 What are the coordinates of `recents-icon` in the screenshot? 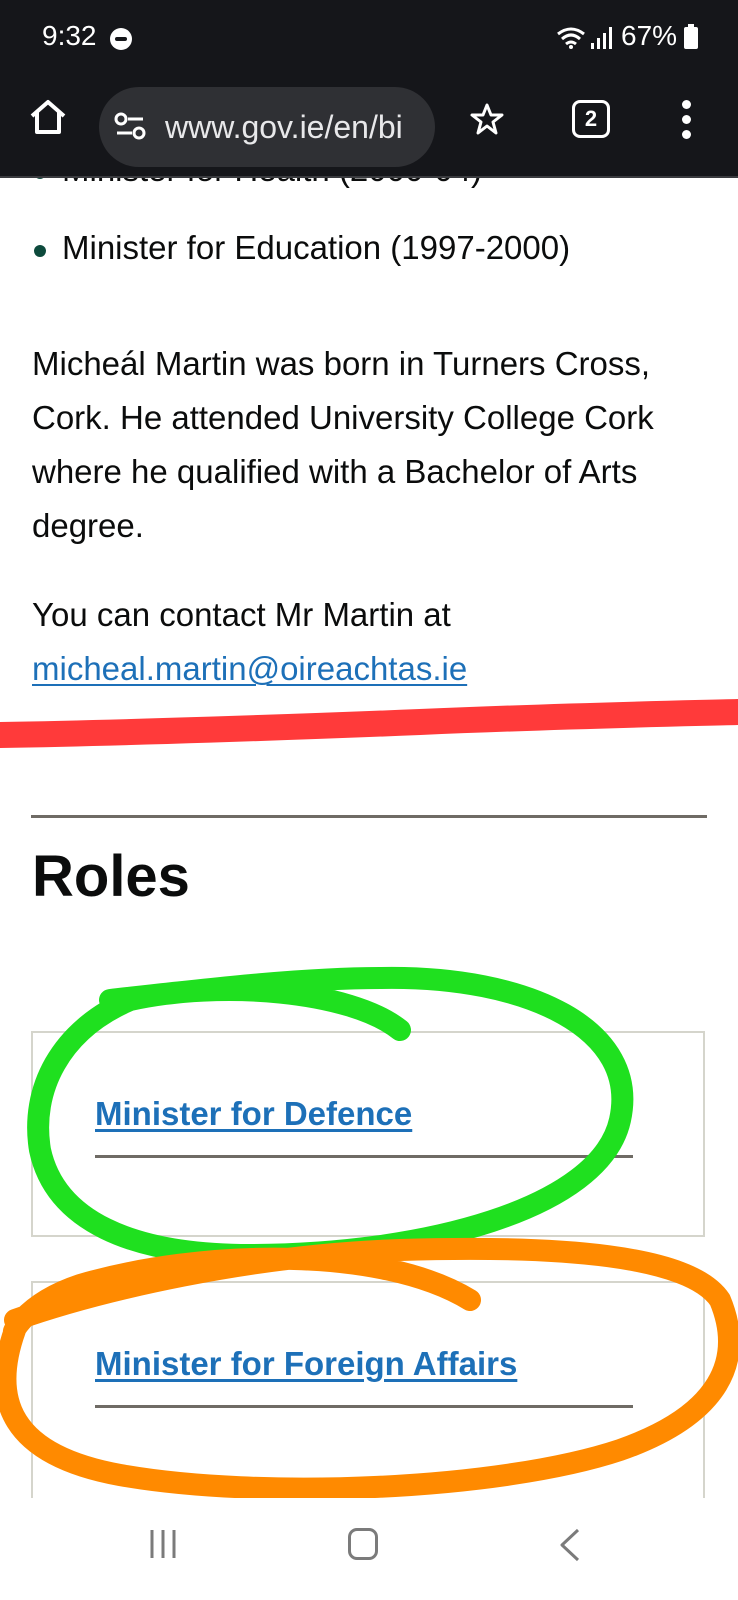 It's located at (163, 1544).